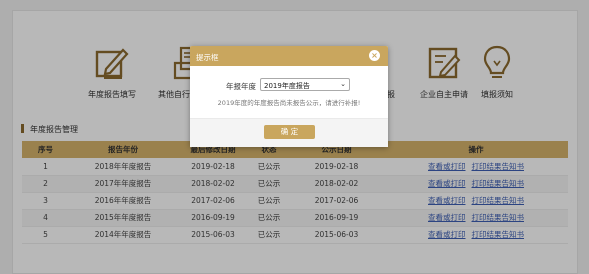 The height and width of the screenshot is (274, 589). I want to click on close-icon: ×, so click(374, 55).